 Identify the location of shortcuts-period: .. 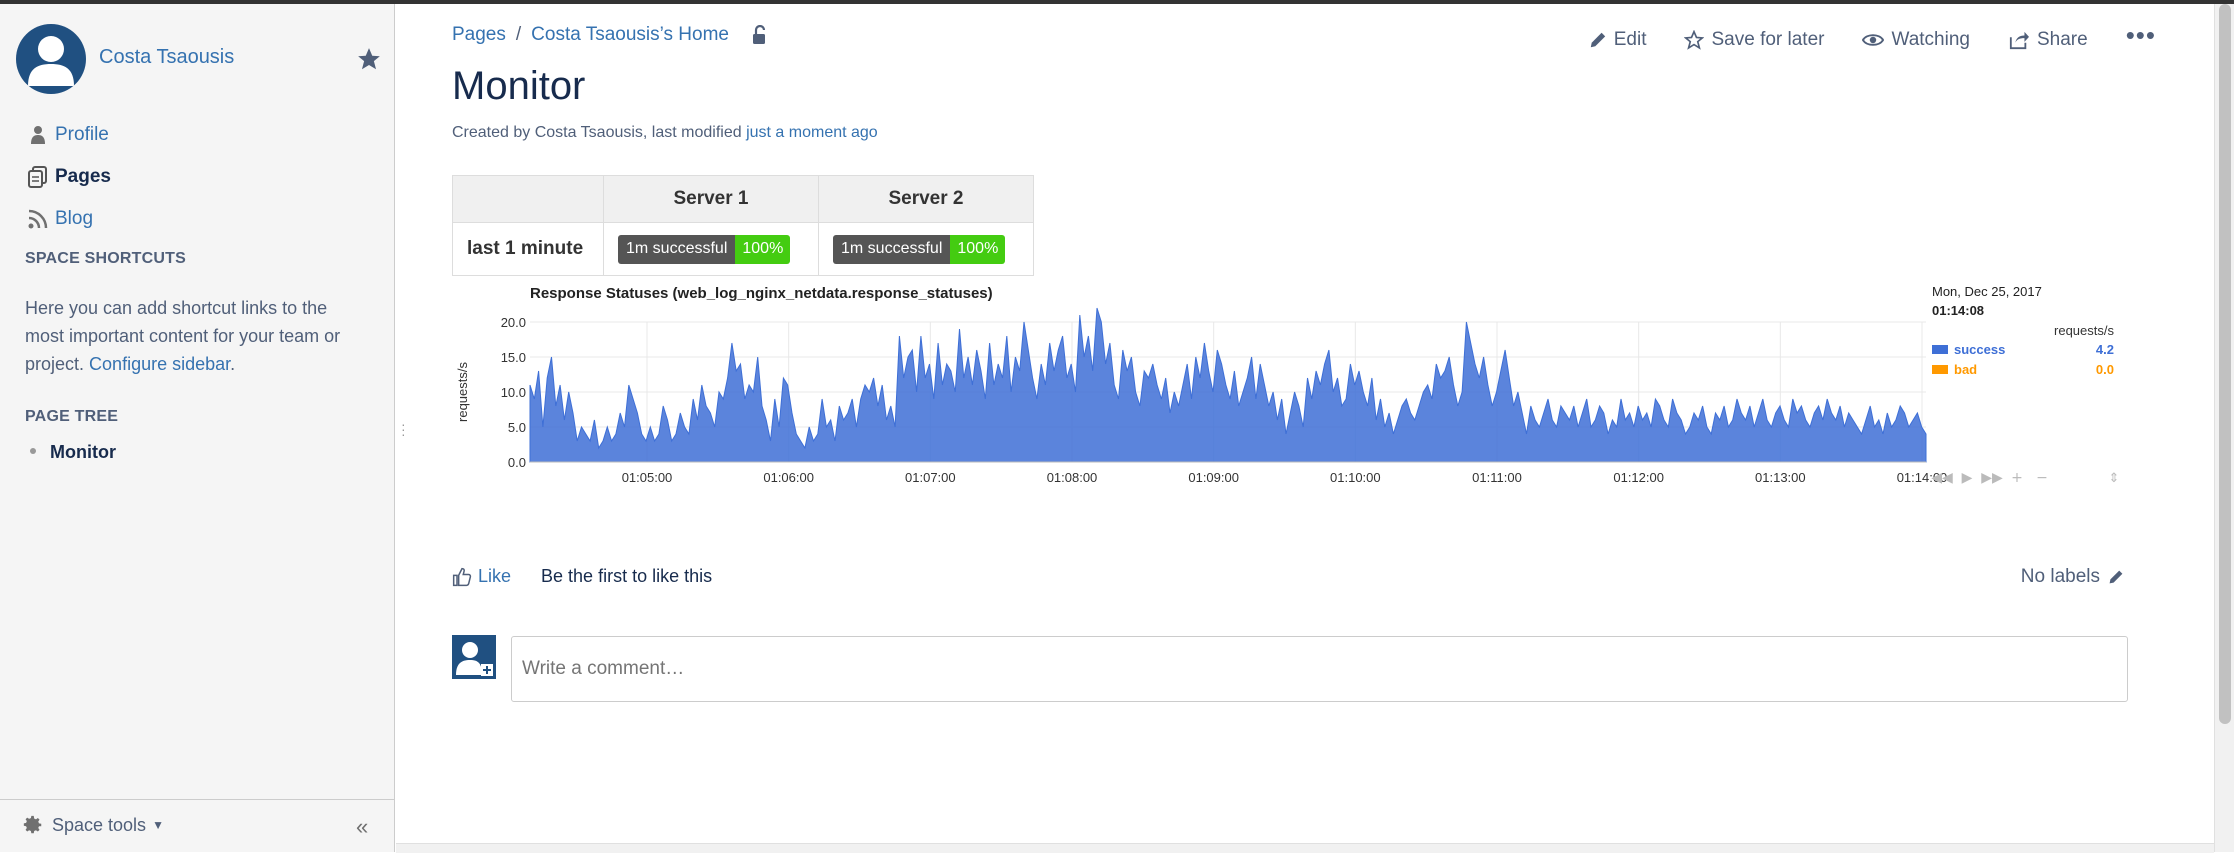
(233, 364).